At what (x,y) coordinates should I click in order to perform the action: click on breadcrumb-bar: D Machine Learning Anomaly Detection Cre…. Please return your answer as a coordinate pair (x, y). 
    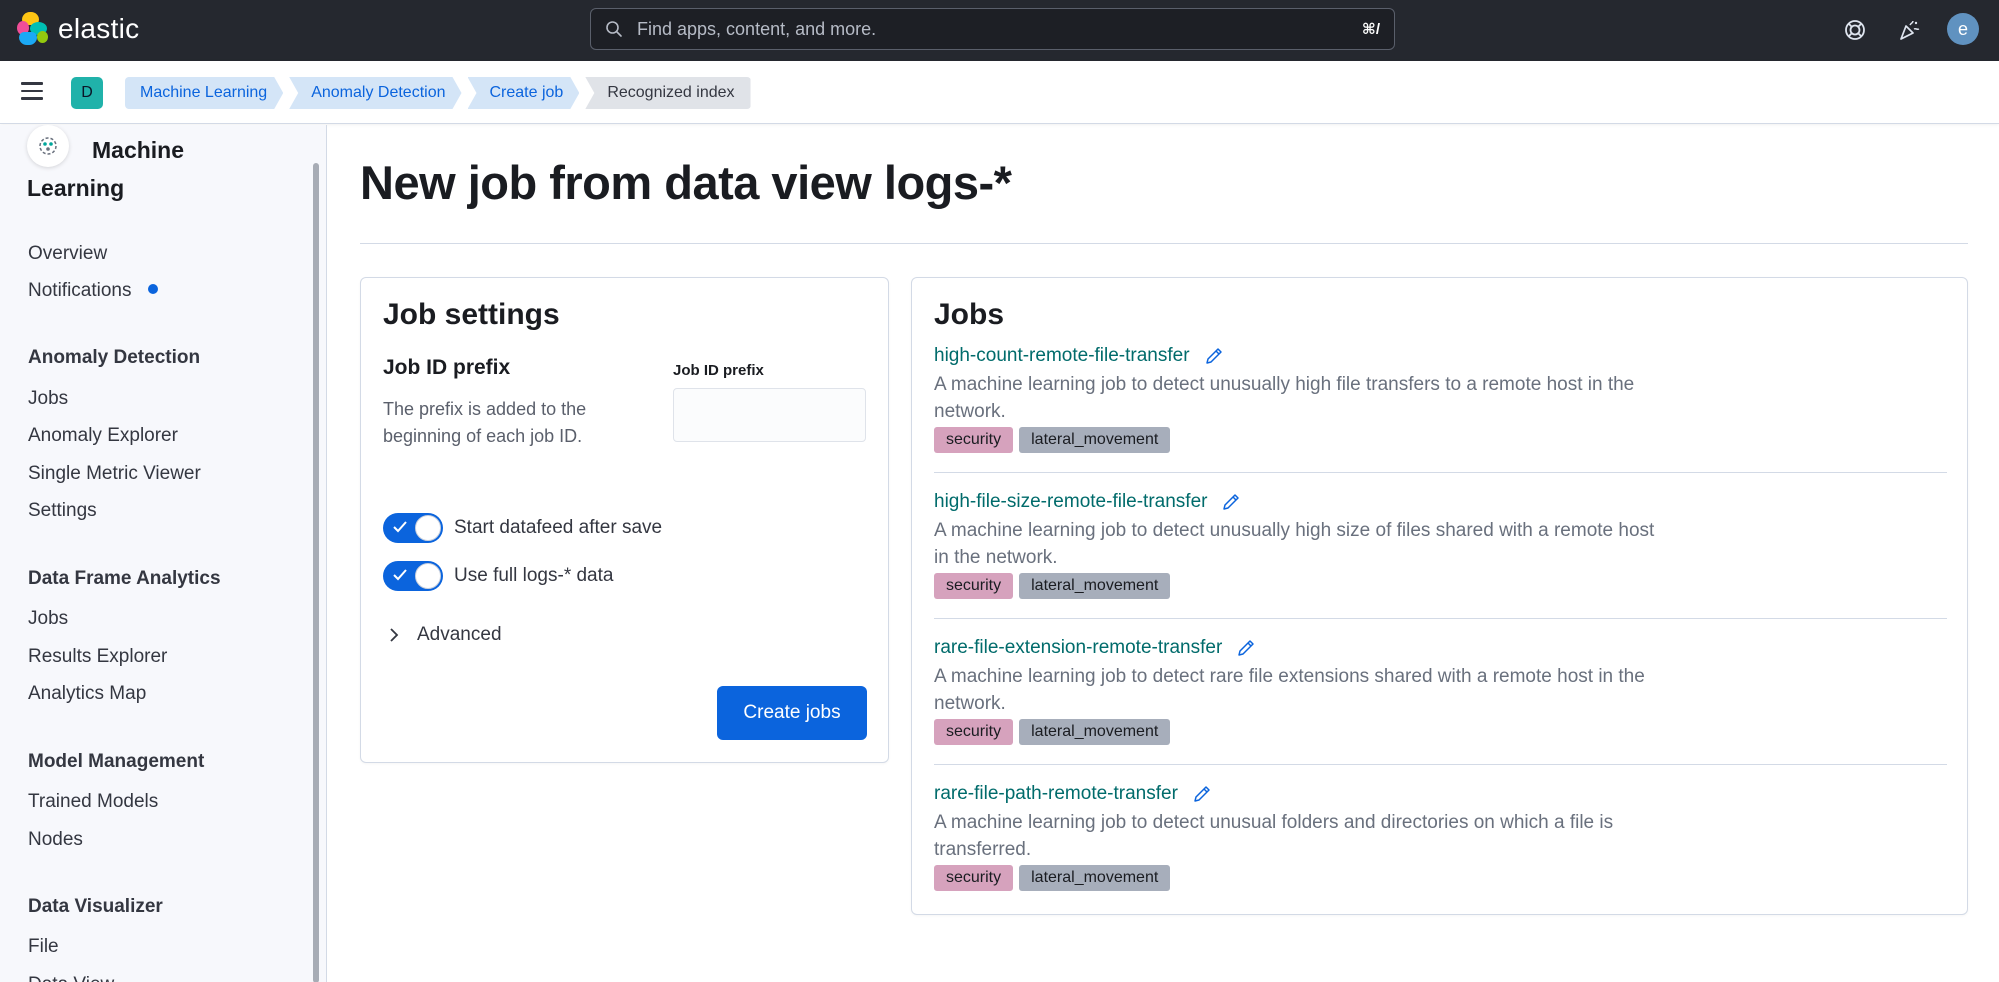
    Looking at the image, I should click on (999, 92).